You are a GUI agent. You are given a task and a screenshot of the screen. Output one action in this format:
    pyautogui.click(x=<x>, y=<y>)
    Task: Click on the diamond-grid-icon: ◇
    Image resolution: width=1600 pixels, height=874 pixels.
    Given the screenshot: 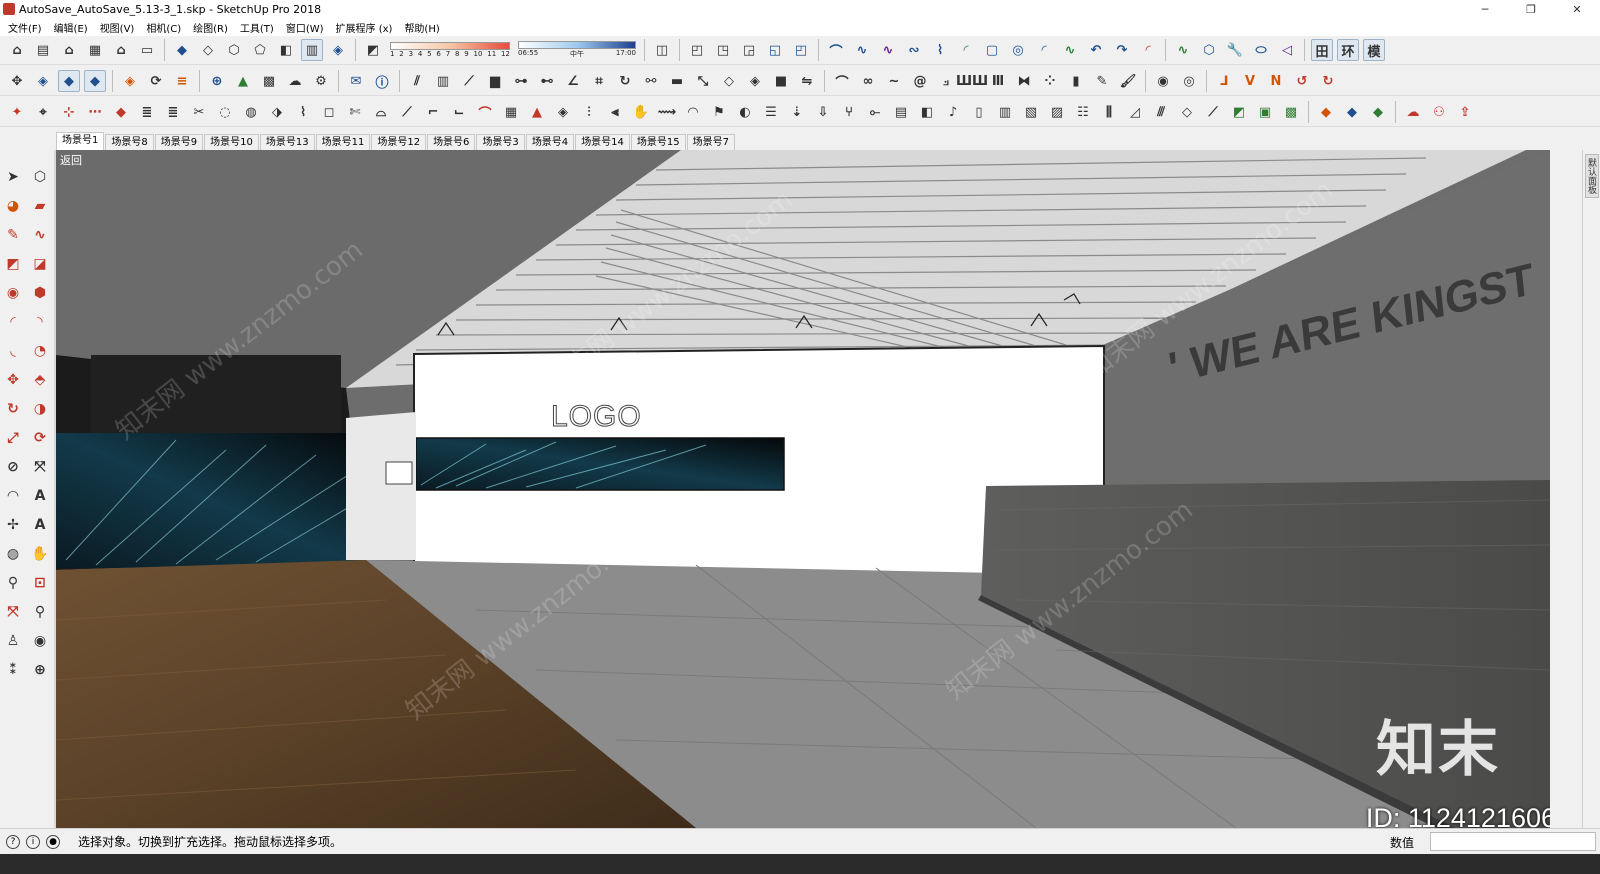 What is the action you would take?
    pyautogui.click(x=729, y=81)
    